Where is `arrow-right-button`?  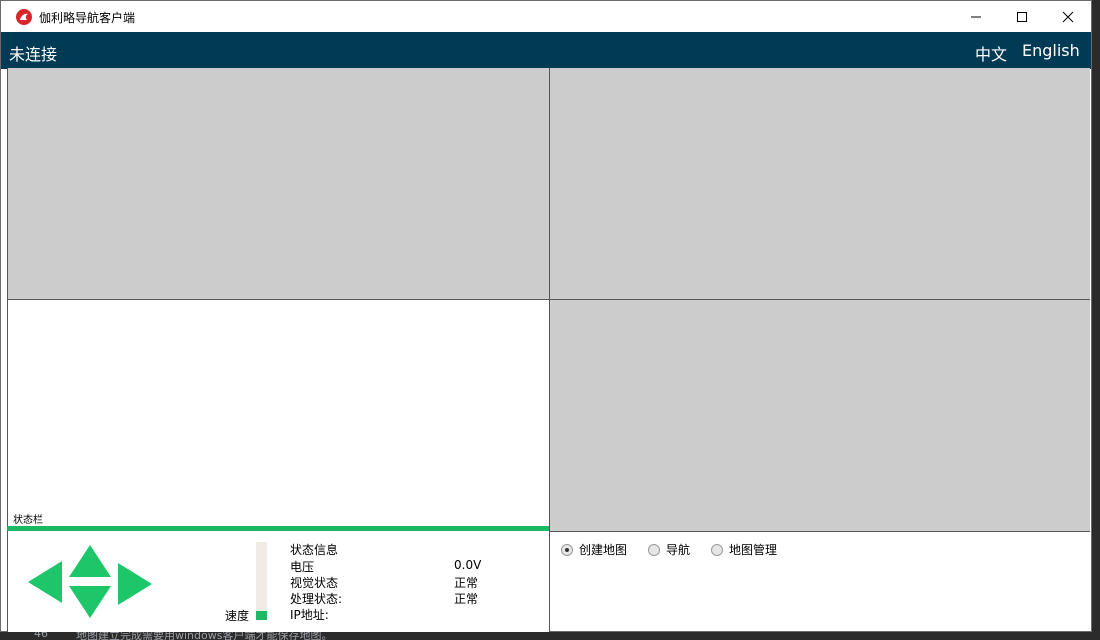
arrow-right-button is located at coordinates (135, 584).